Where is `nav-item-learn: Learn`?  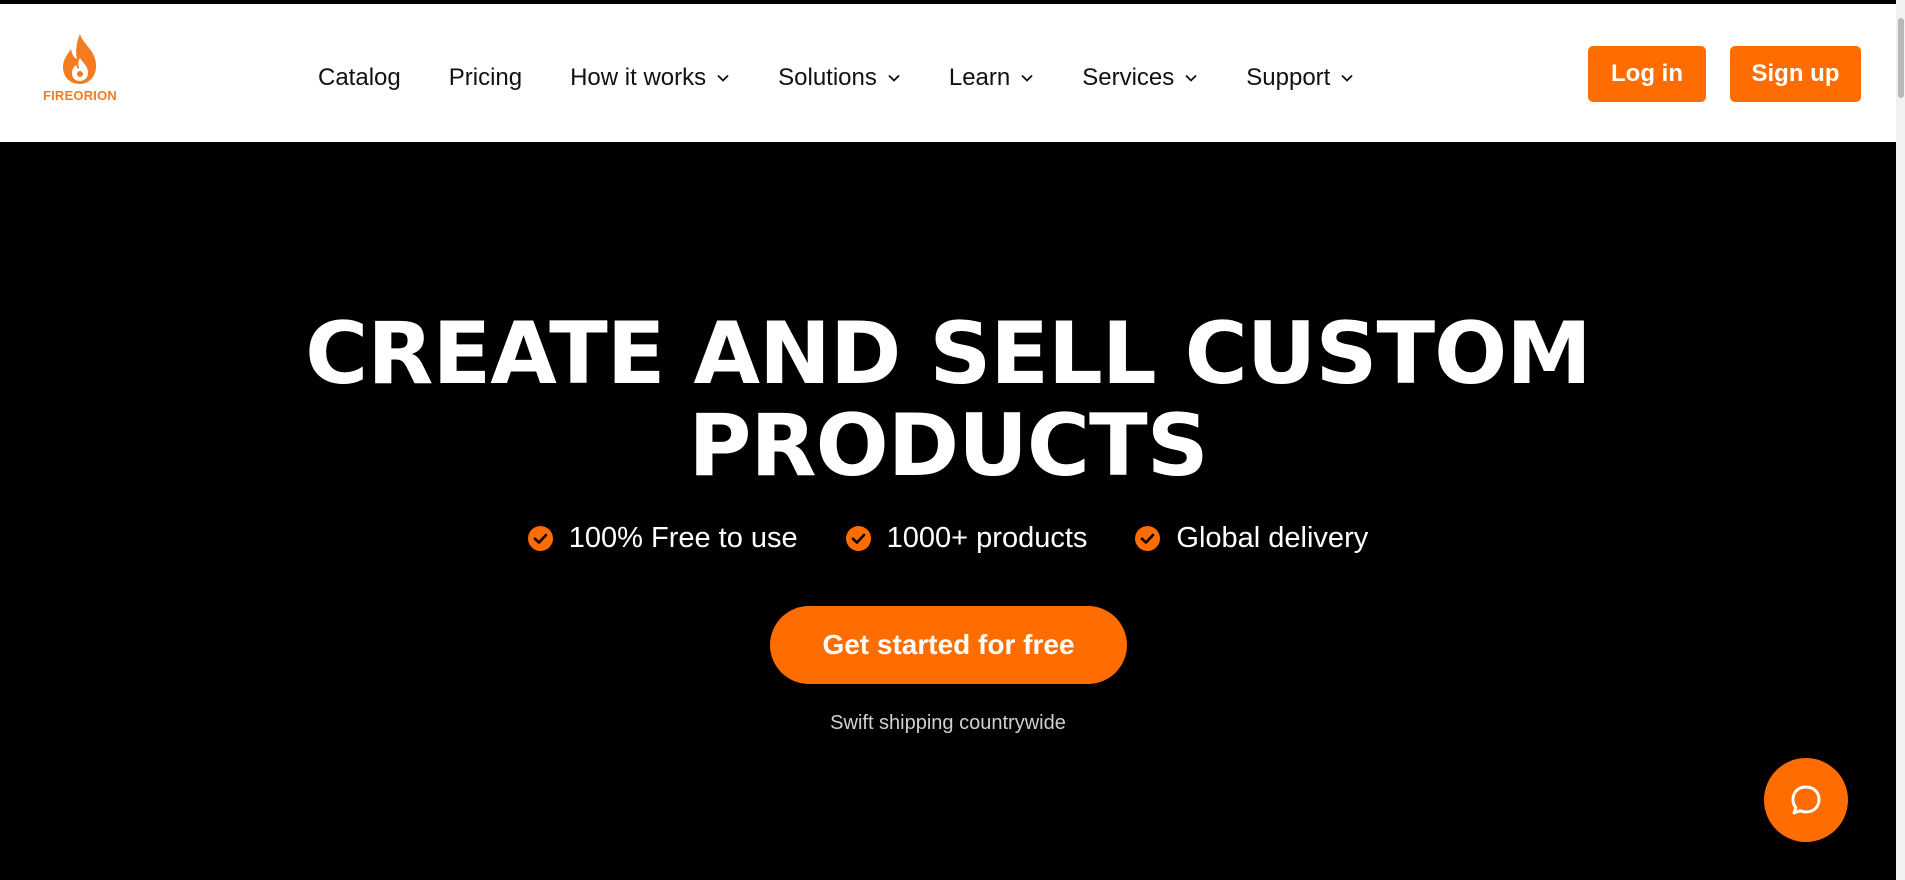
nav-item-learn: Learn is located at coordinates (991, 78).